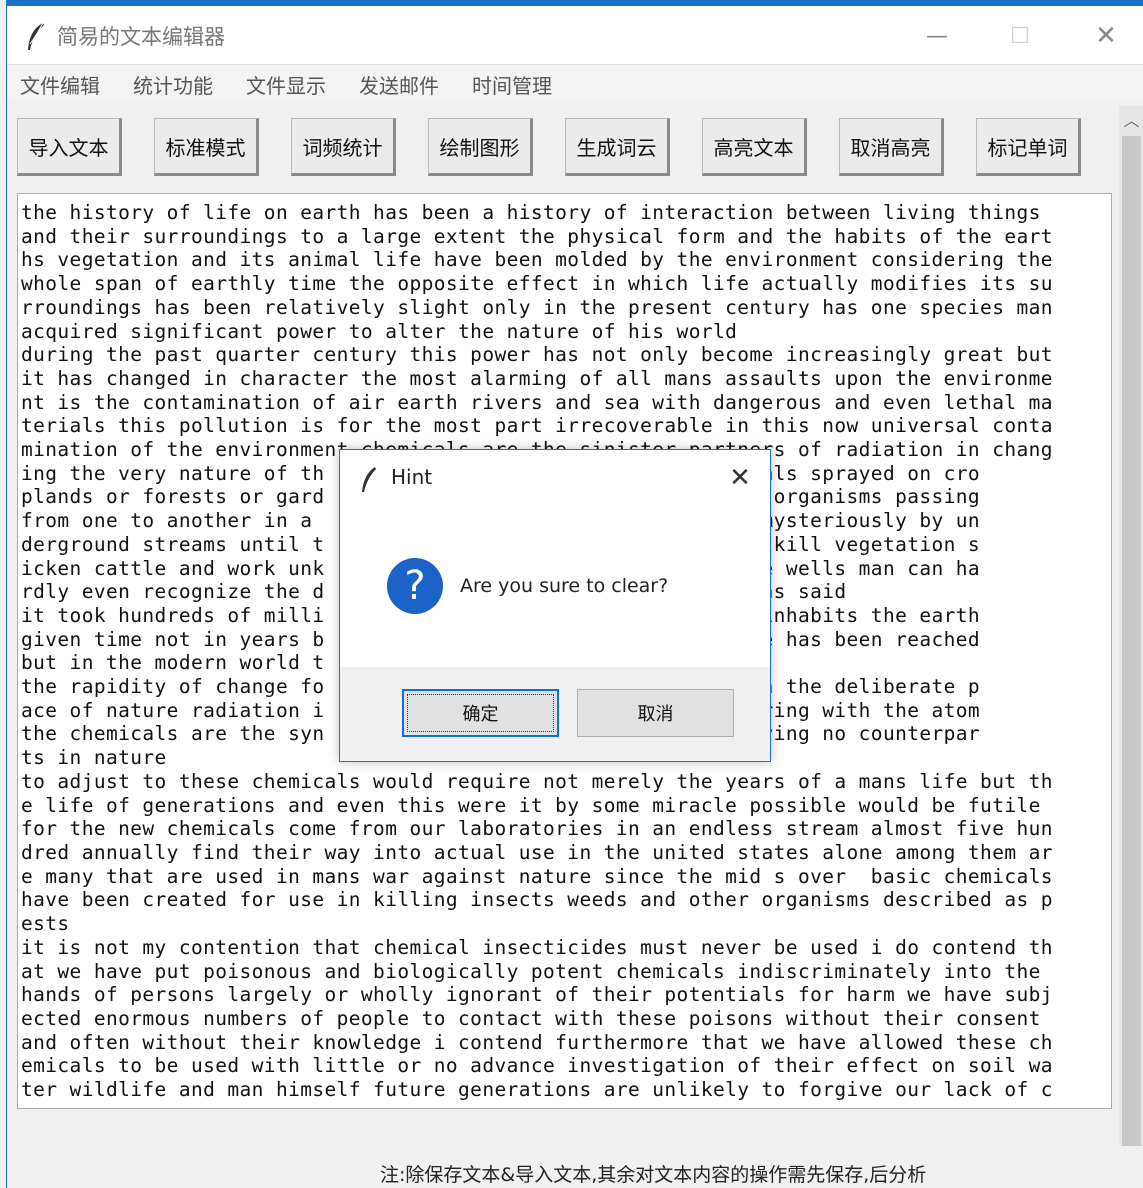 This screenshot has width=1143, height=1188. I want to click on word-frequency-button: 词频统计, so click(343, 147).